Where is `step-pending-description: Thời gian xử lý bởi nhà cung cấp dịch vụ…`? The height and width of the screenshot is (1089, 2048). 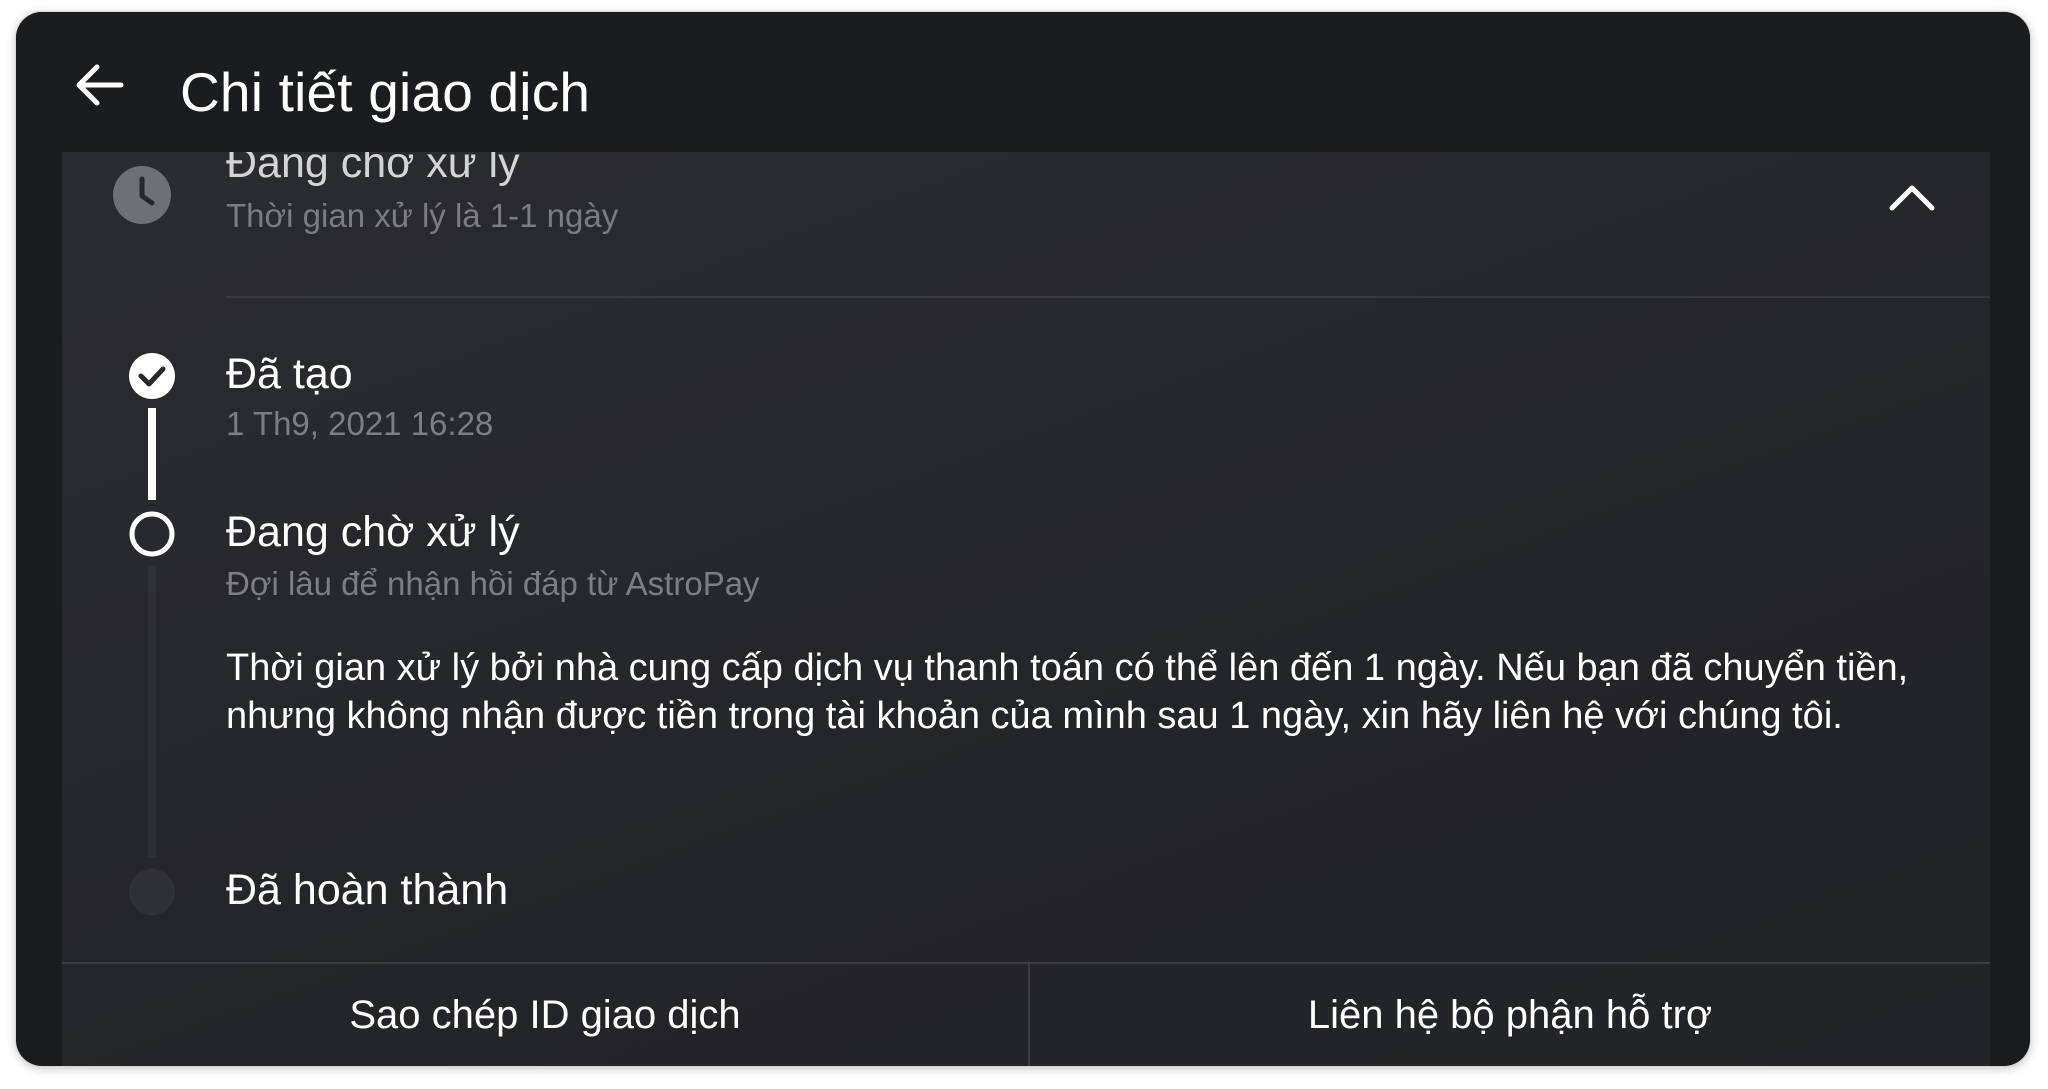 step-pending-description: Thời gian xử lý bởi nhà cung cấp dịch vụ… is located at coordinates (1067, 692).